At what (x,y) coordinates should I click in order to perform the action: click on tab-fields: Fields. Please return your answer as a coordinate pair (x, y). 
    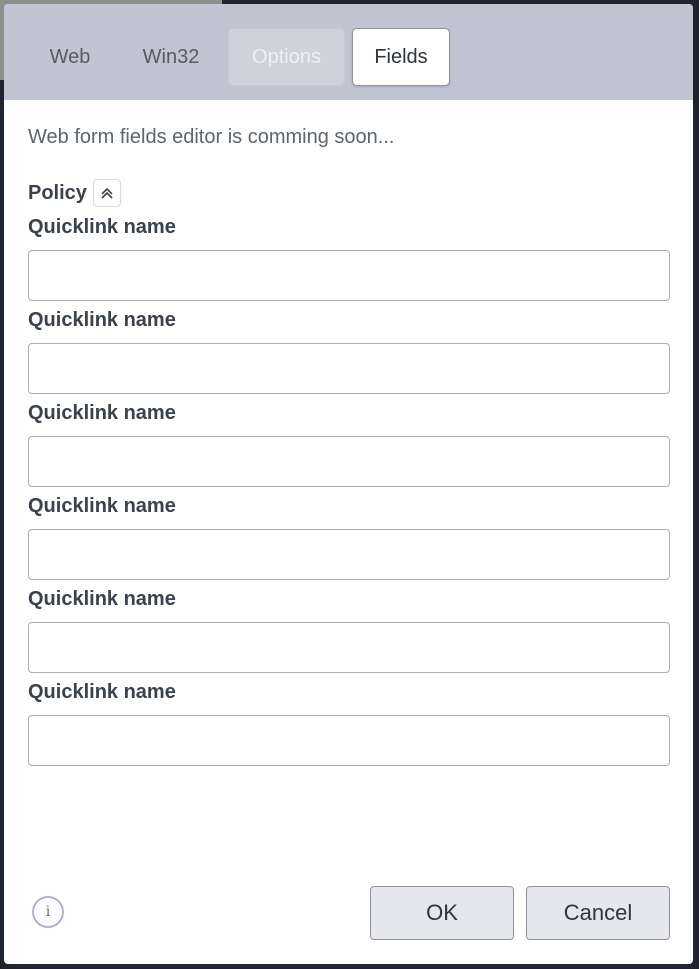
    Looking at the image, I should click on (401, 57).